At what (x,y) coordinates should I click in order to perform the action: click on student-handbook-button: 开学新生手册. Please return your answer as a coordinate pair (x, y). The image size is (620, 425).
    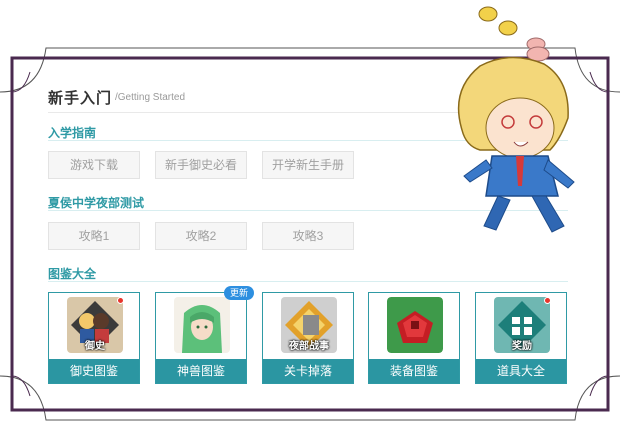
    Looking at the image, I should click on (308, 165).